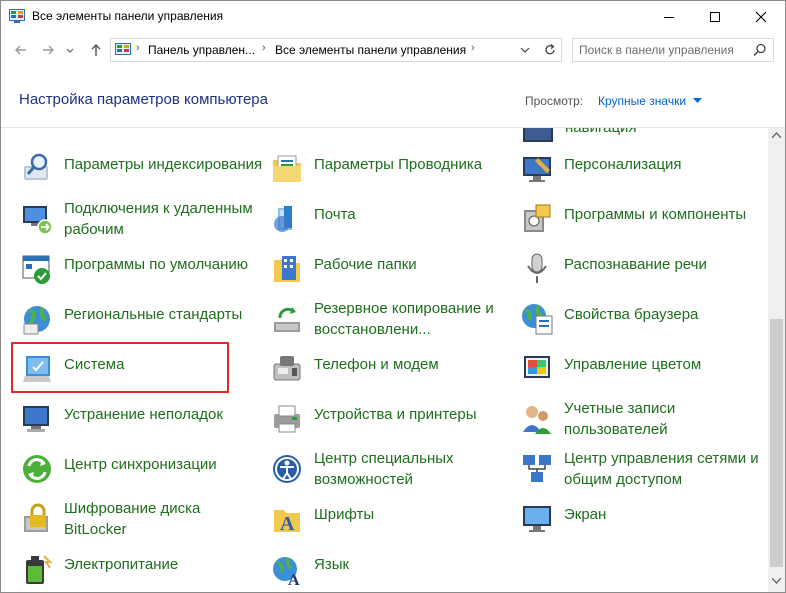 The width and height of the screenshot is (786, 593). What do you see at coordinates (392, 523) in the screenshot?
I see `control-panel-item: A Шрифты` at bounding box center [392, 523].